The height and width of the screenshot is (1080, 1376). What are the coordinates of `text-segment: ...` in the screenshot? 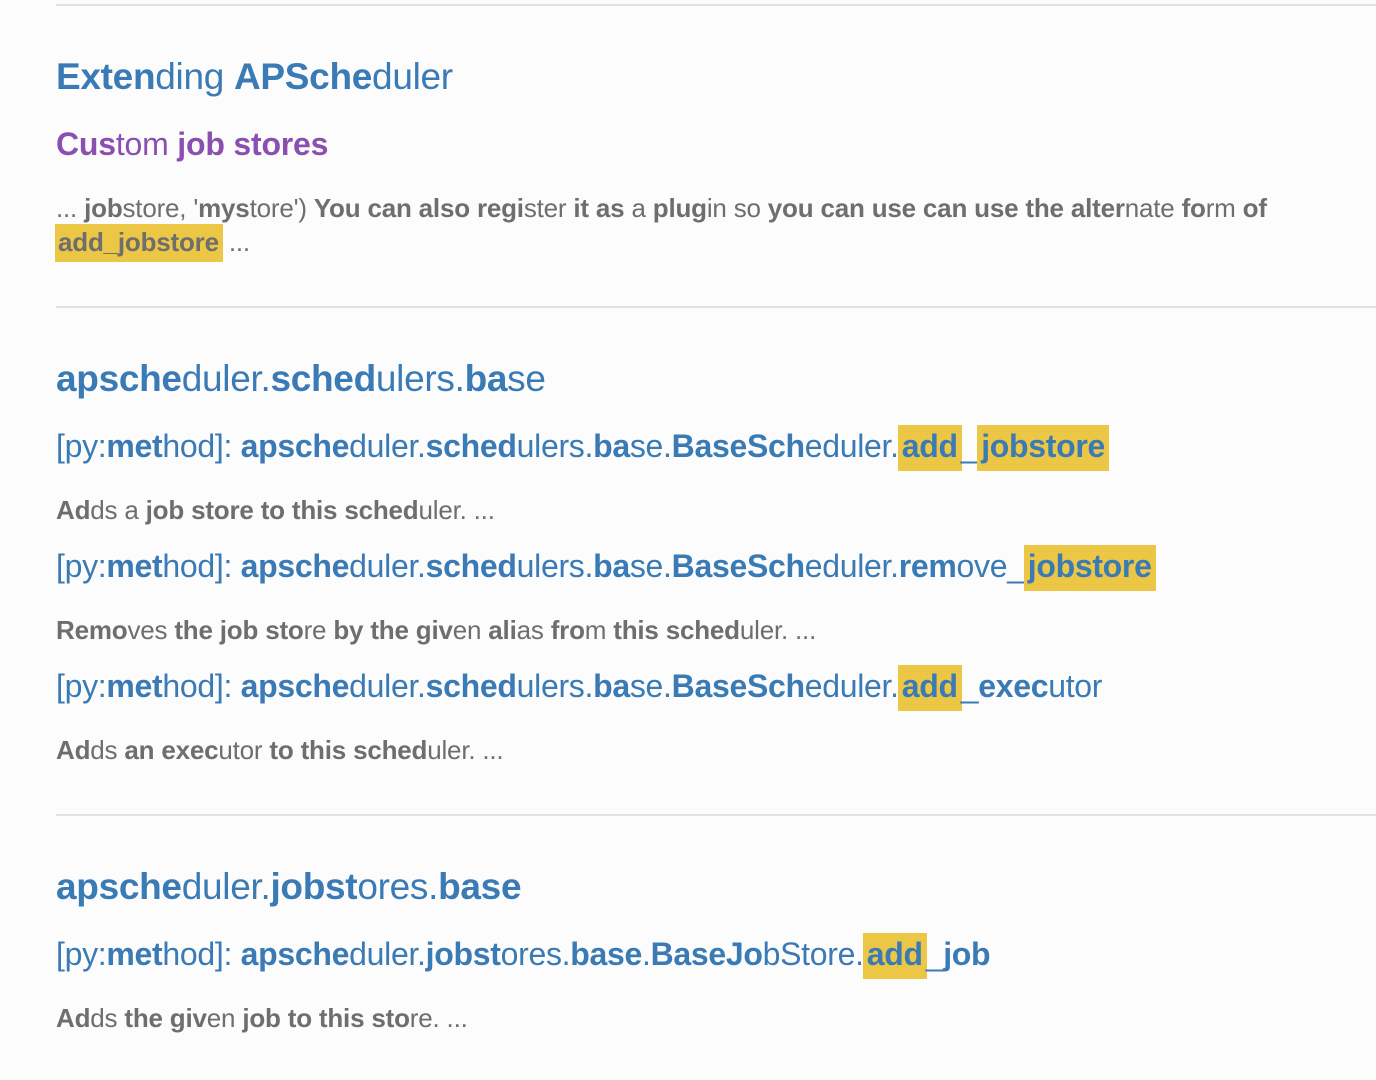 It's located at (70, 208).